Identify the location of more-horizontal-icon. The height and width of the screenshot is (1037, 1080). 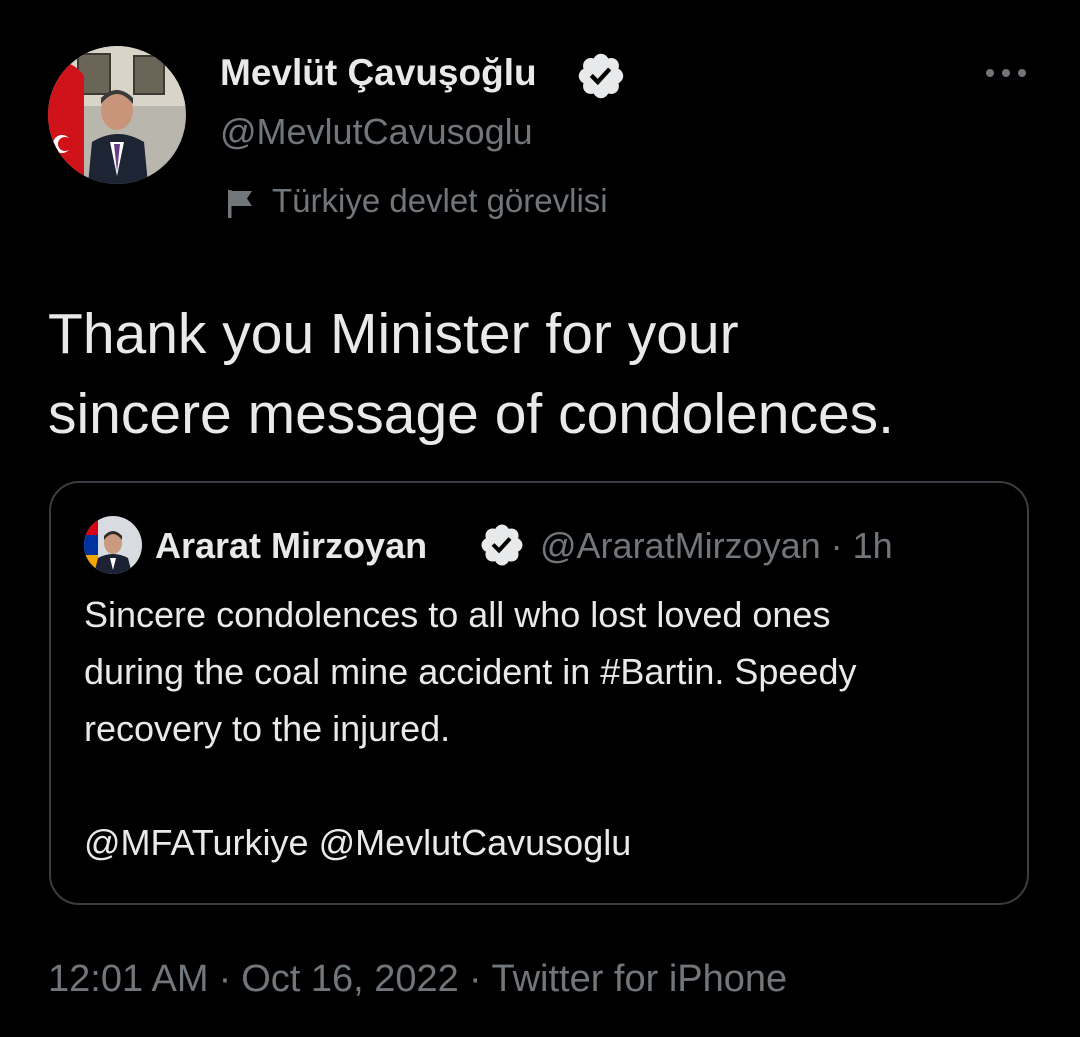
(1006, 73).